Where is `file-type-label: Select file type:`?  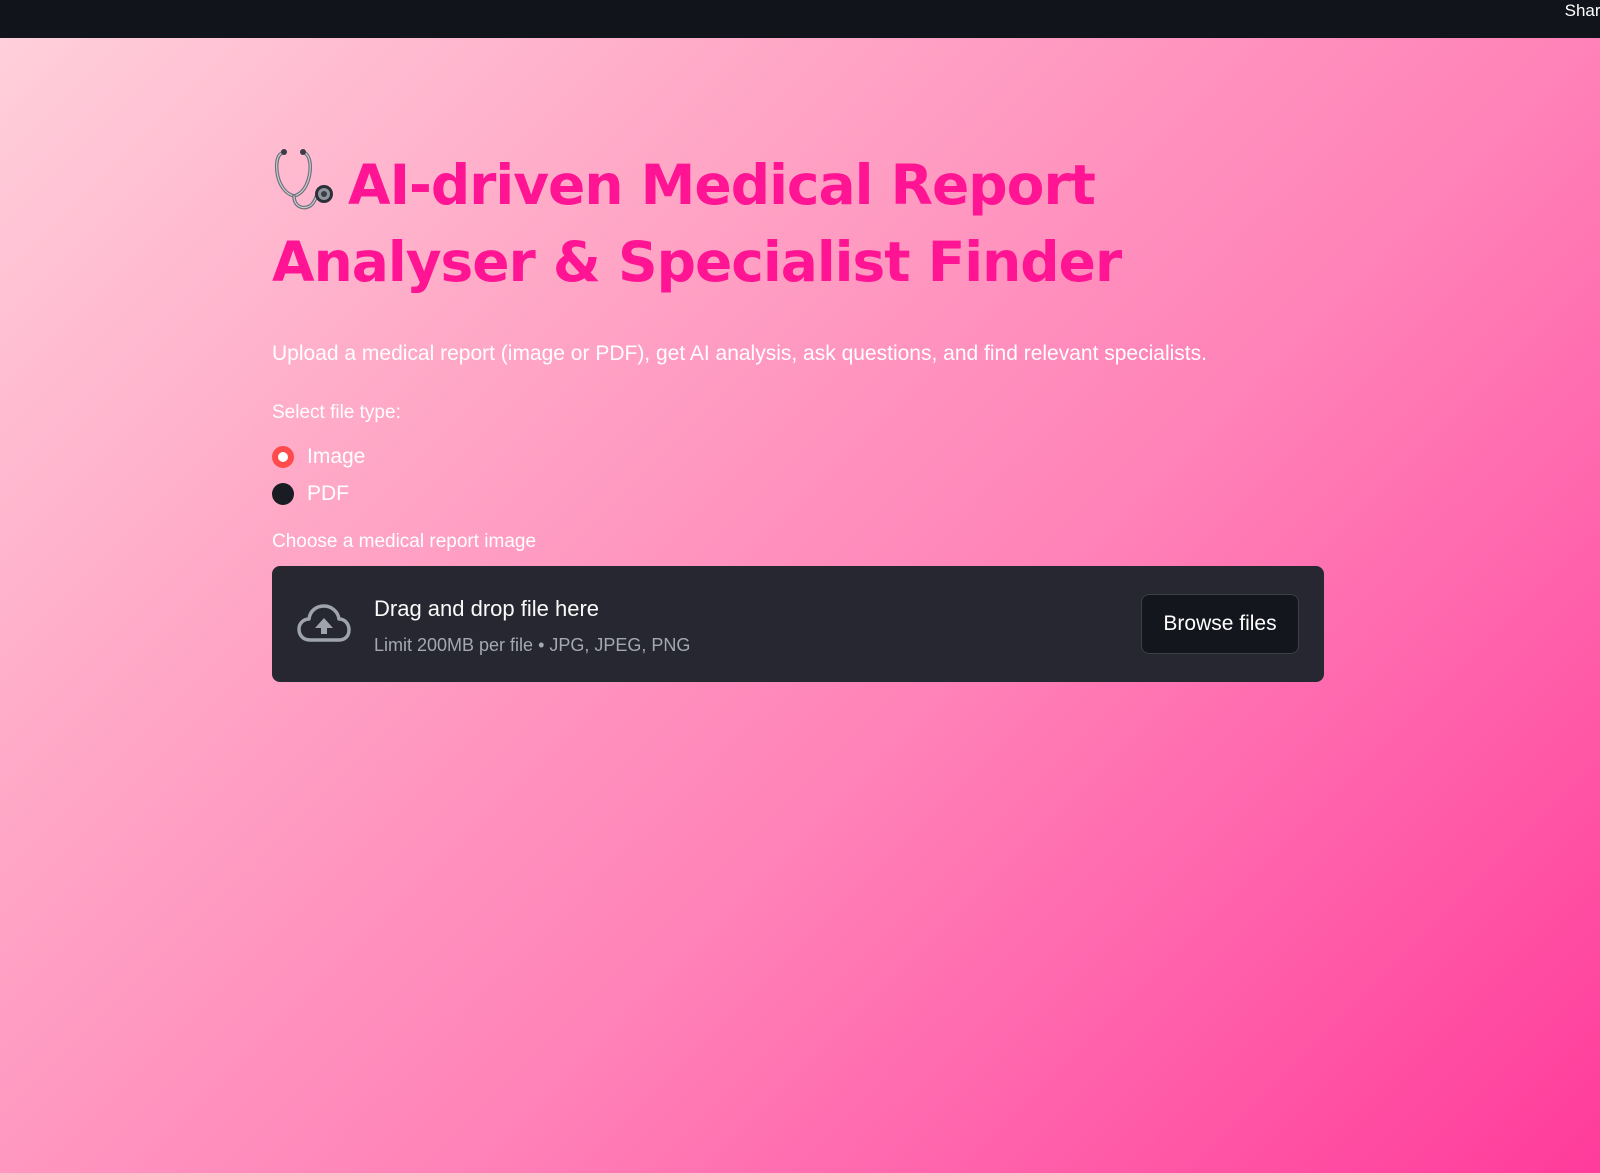 file-type-label: Select file type: is located at coordinates (336, 412).